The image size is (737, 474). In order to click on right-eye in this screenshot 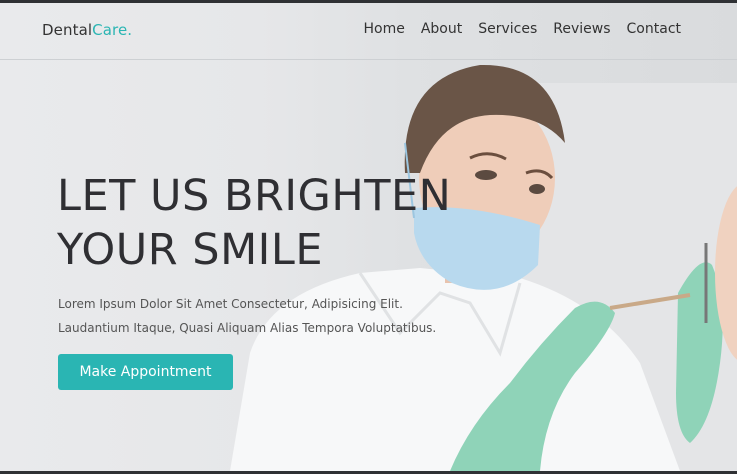, I will do `click(537, 189)`.